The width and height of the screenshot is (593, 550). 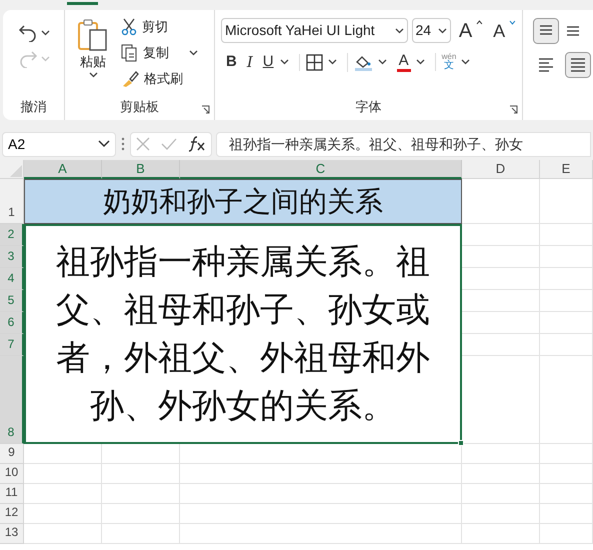 What do you see at coordinates (314, 62) in the screenshot?
I see `borders-icon` at bounding box center [314, 62].